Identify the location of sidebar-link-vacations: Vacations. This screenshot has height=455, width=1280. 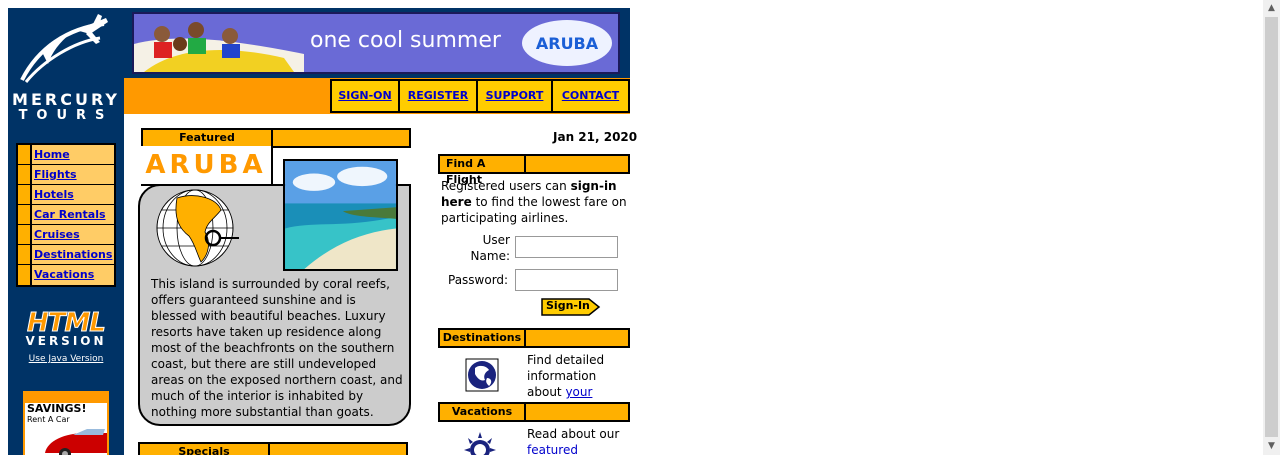
(73, 275).